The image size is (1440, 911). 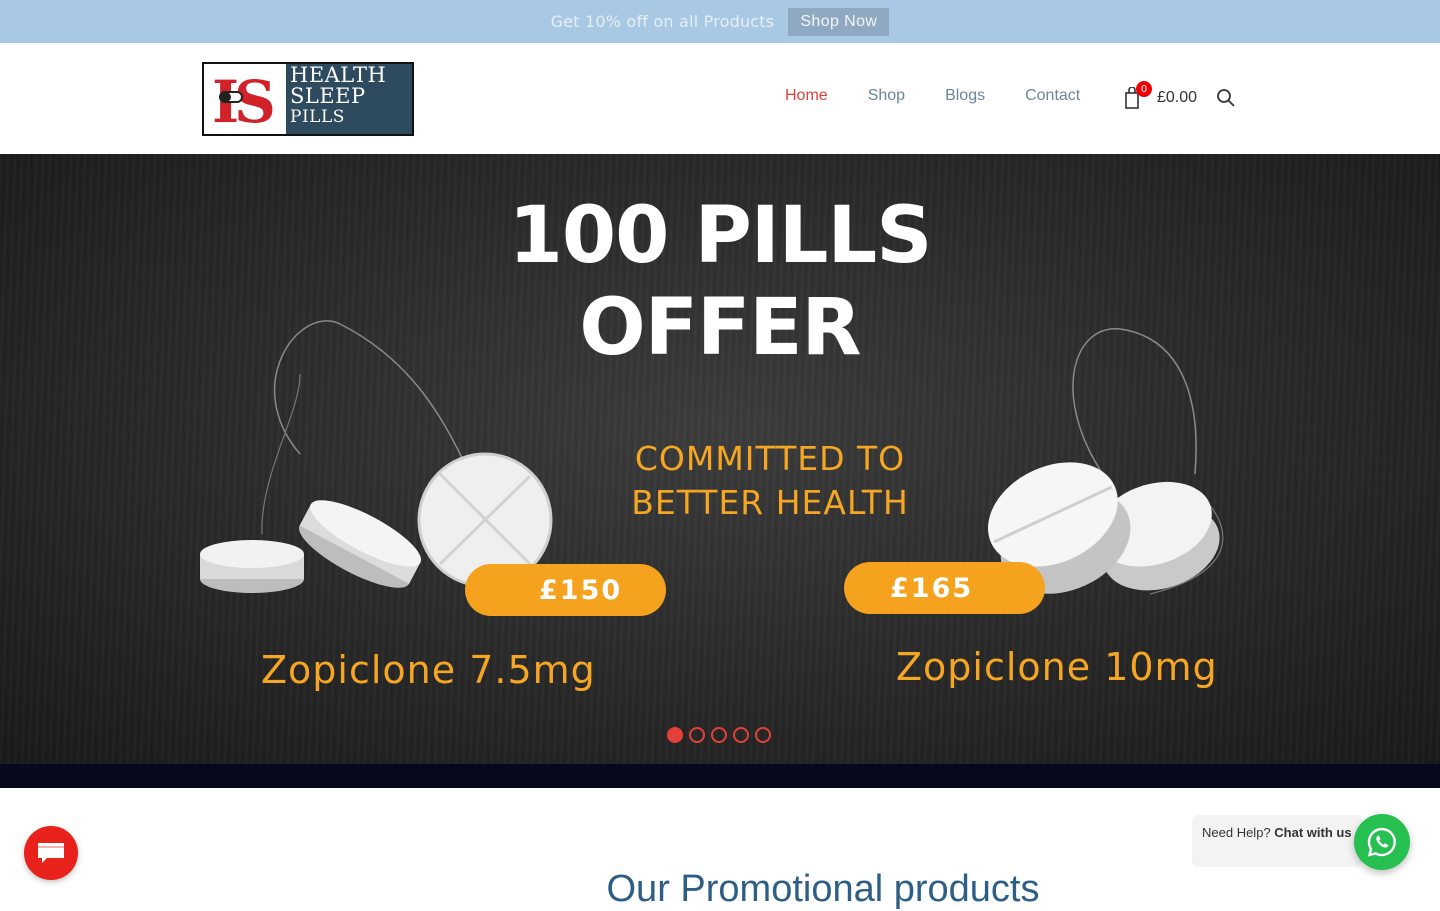 I want to click on hero-subtitle-line-1: COMMITTED TO, so click(x=770, y=458).